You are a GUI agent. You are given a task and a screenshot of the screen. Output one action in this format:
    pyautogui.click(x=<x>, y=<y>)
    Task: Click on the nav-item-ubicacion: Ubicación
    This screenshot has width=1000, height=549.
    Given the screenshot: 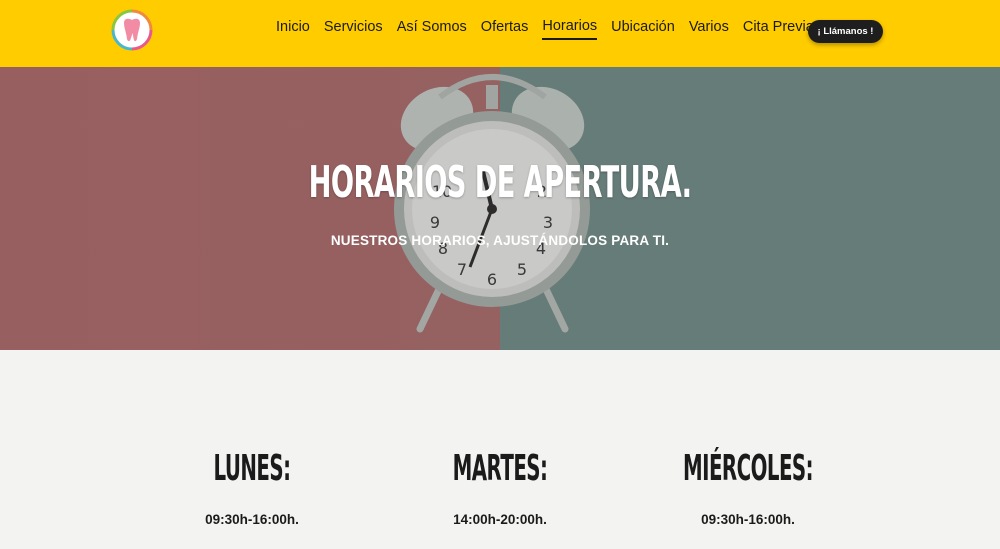 What is the action you would take?
    pyautogui.click(x=643, y=28)
    